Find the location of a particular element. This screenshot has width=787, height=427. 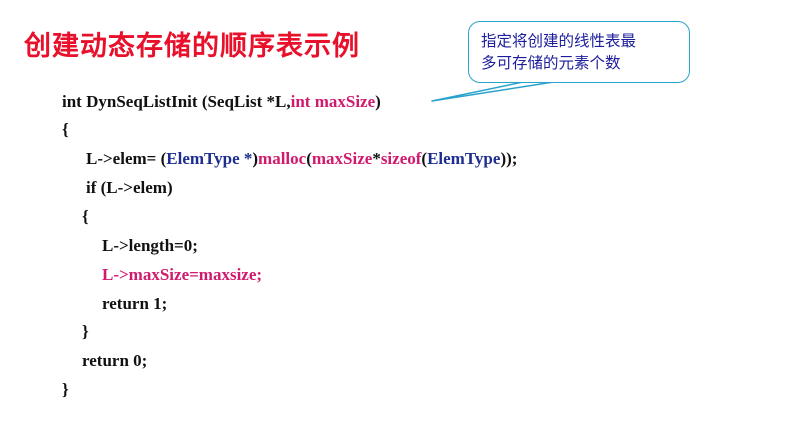

code-token: * is located at coordinates (376, 158).